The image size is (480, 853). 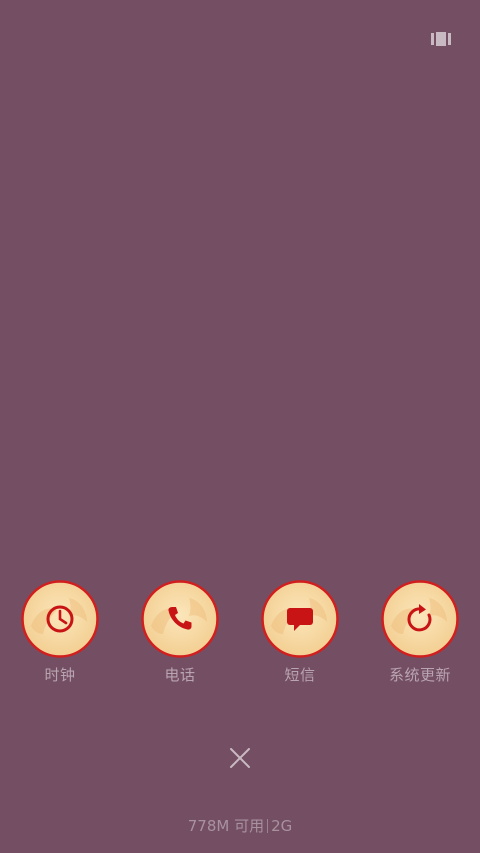 What do you see at coordinates (60, 675) in the screenshot?
I see `app-label: 时钟` at bounding box center [60, 675].